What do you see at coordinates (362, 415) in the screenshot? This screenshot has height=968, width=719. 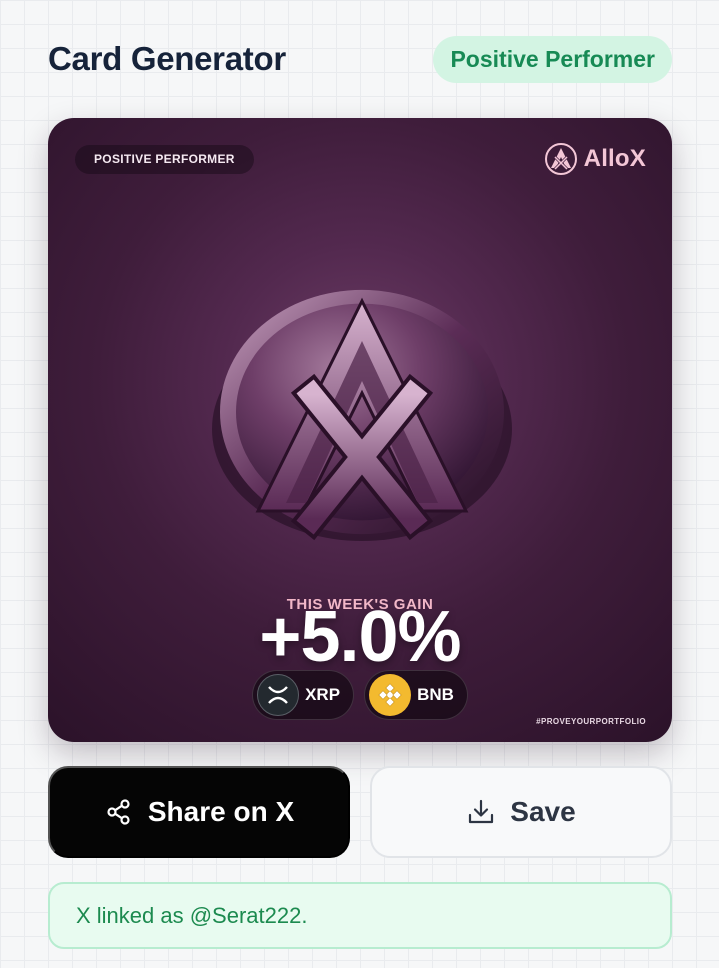 I see `allox-emblem-icon` at bounding box center [362, 415].